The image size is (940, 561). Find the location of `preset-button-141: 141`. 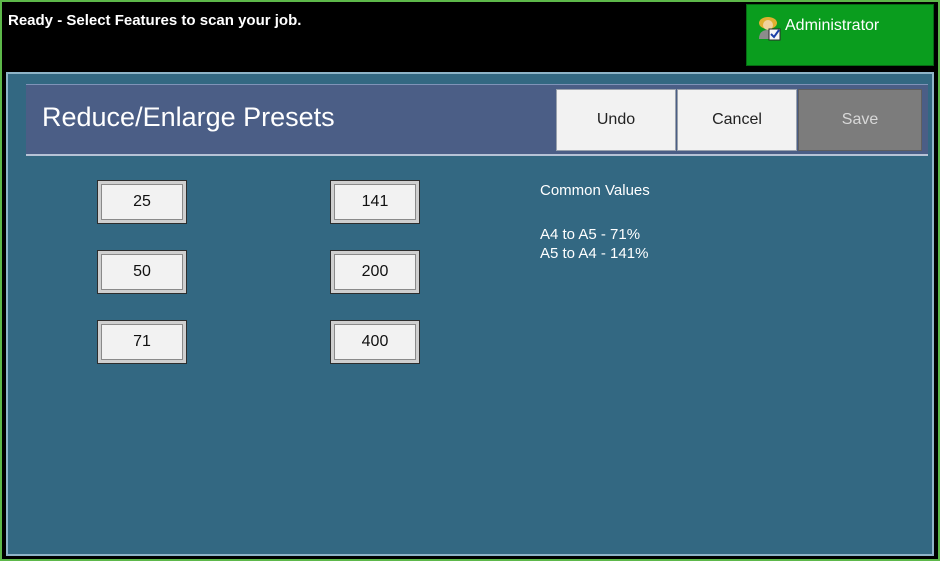

preset-button-141: 141 is located at coordinates (375, 202).